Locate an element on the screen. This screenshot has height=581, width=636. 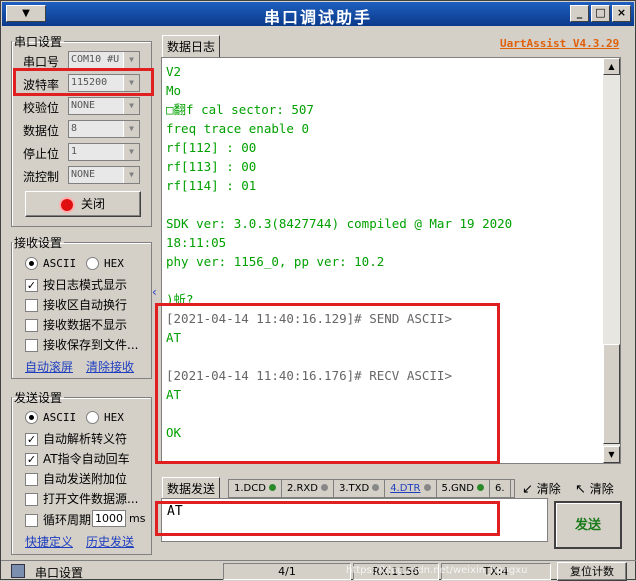
highlight-input-box is located at coordinates (327, 518).